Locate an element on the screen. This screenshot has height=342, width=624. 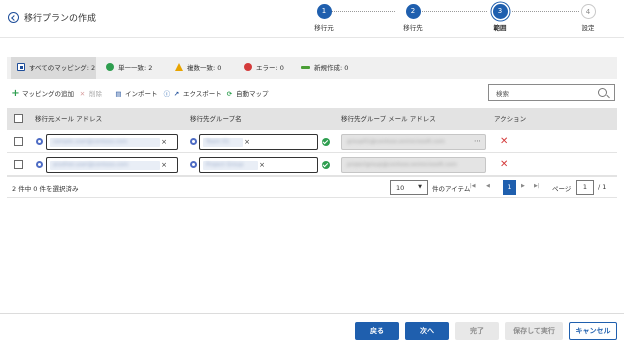
back-button: 戻る is located at coordinates (377, 331).